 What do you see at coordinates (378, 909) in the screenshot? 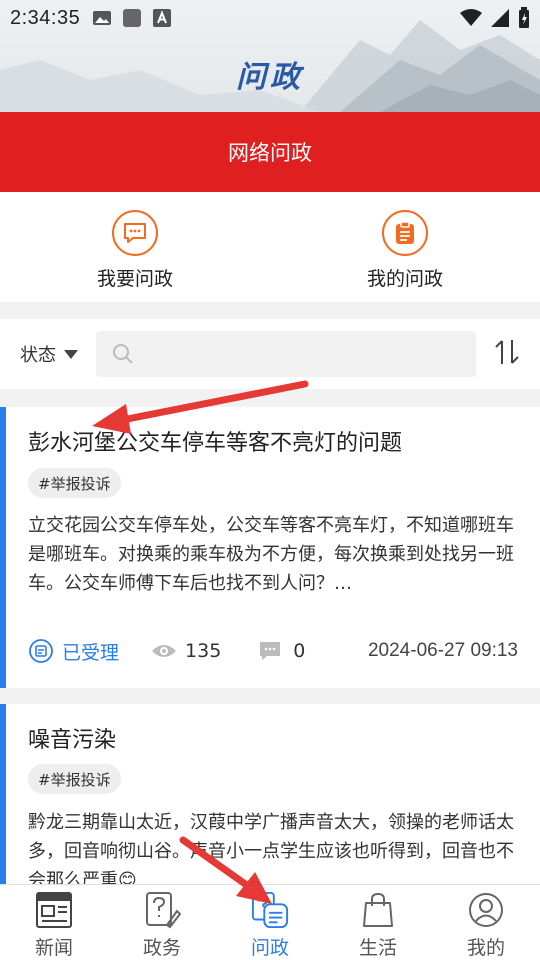
I see `shopping-bag-icon` at bounding box center [378, 909].